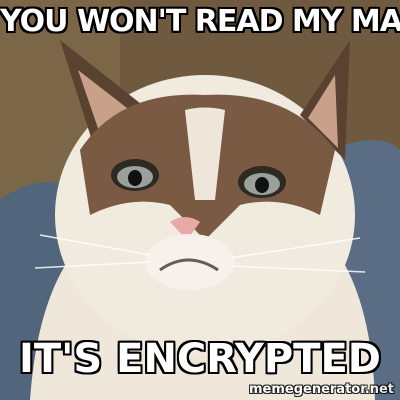 This screenshot has height=400, width=400. Describe the element at coordinates (321, 389) in the screenshot. I see `watermark-text: memegenerator.net` at that location.